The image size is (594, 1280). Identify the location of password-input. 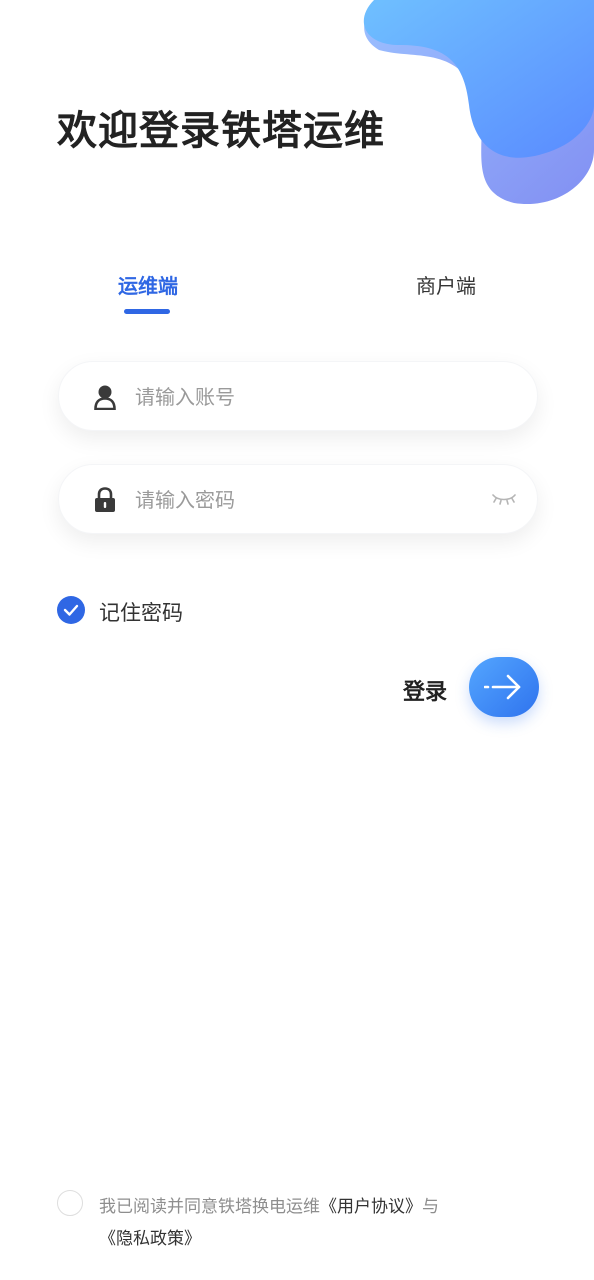
(305, 500).